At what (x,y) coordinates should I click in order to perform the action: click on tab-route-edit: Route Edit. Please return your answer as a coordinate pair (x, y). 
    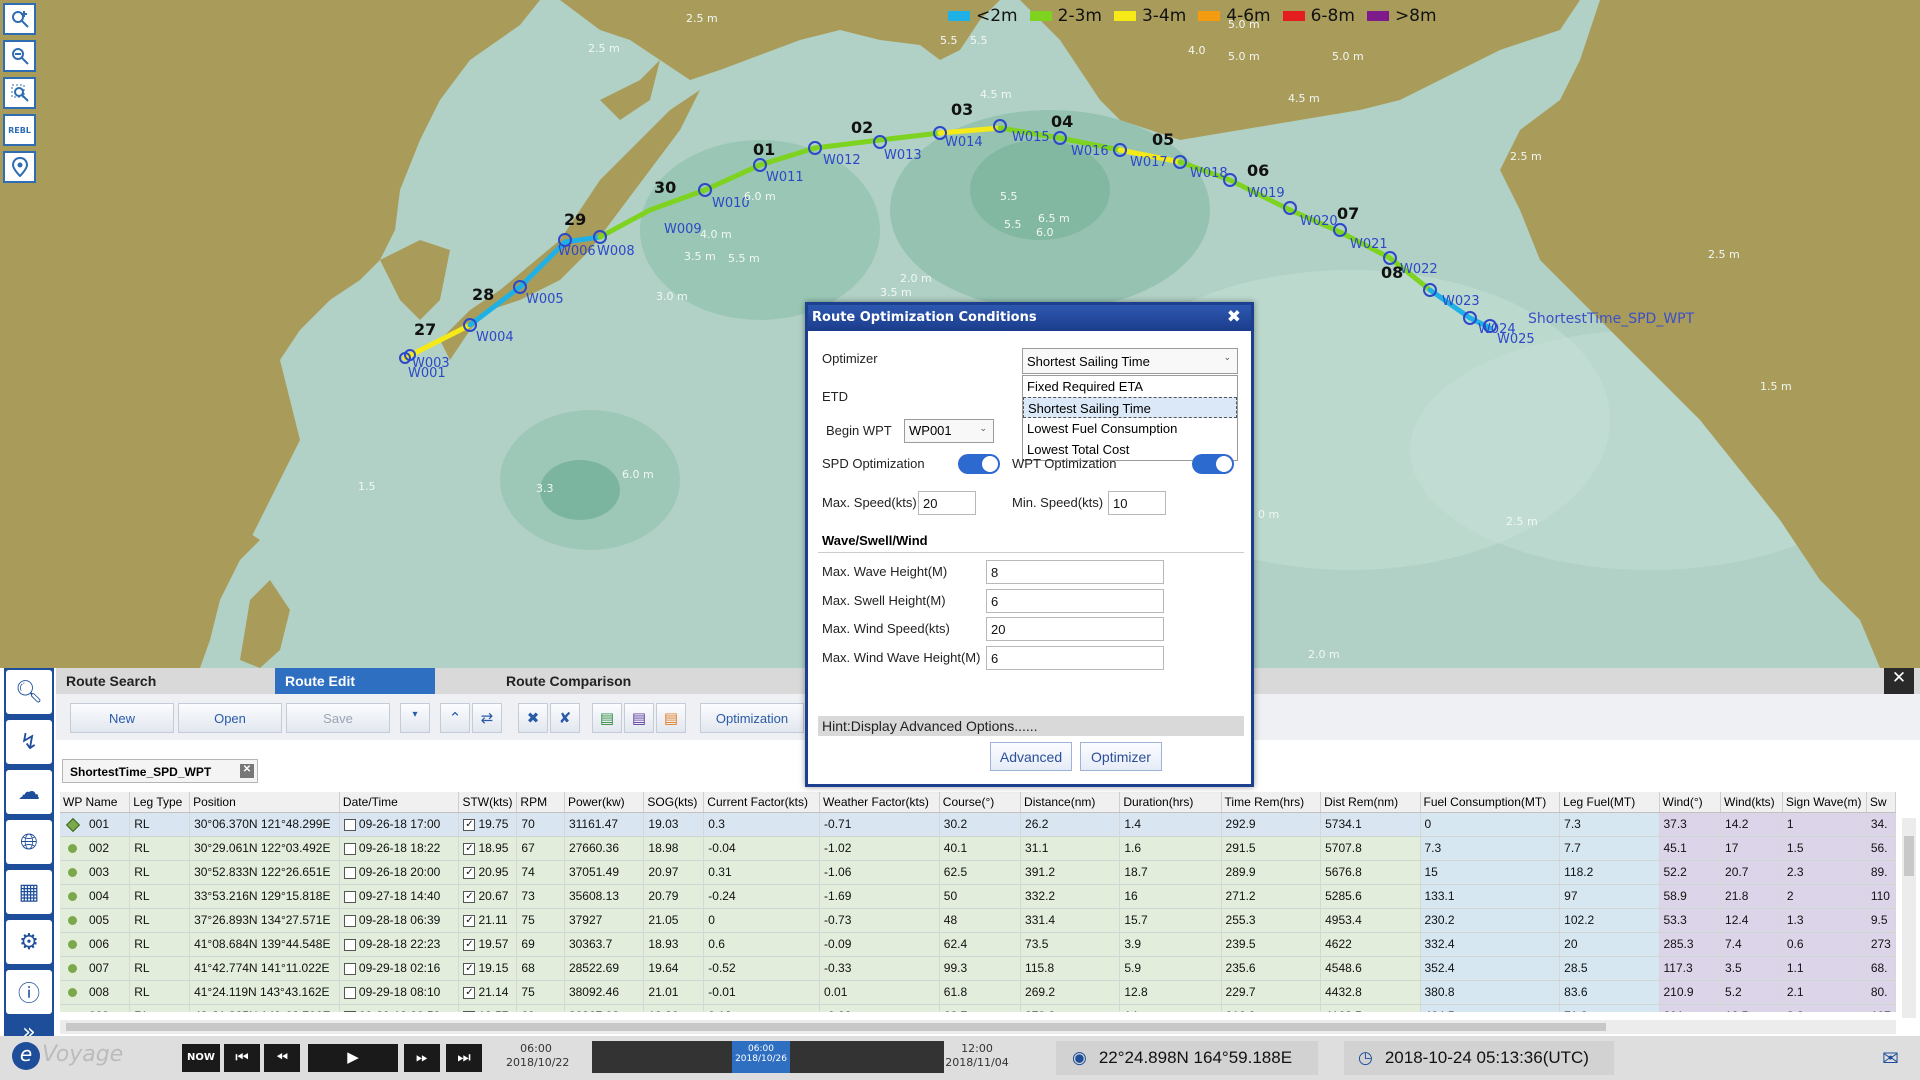
    Looking at the image, I should click on (355, 681).